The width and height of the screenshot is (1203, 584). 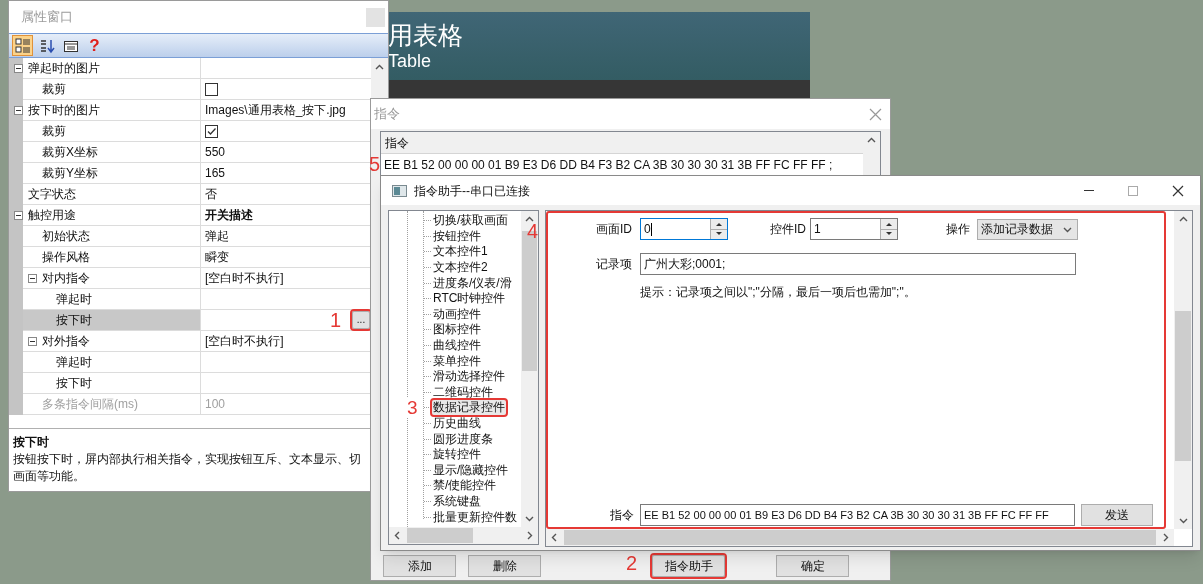 I want to click on tree-item: 二维码控件, so click(x=463, y=392).